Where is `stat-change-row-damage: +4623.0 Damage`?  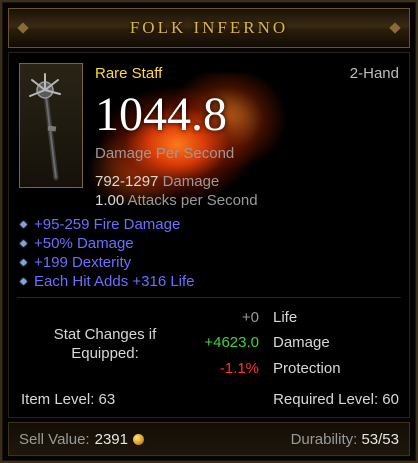
stat-change-row-damage: +4623.0 Damage is located at coordinates (284, 346).